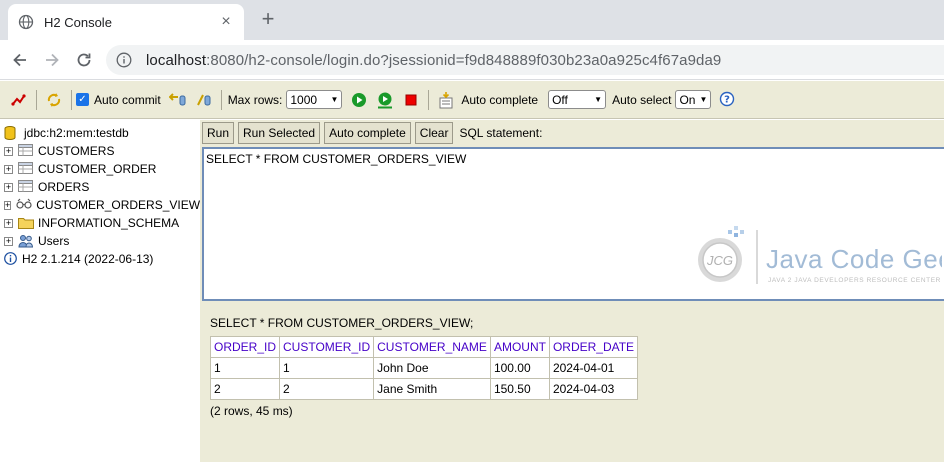 This screenshot has width=944, height=462. I want to click on svg-text: JCG, so click(719, 260).